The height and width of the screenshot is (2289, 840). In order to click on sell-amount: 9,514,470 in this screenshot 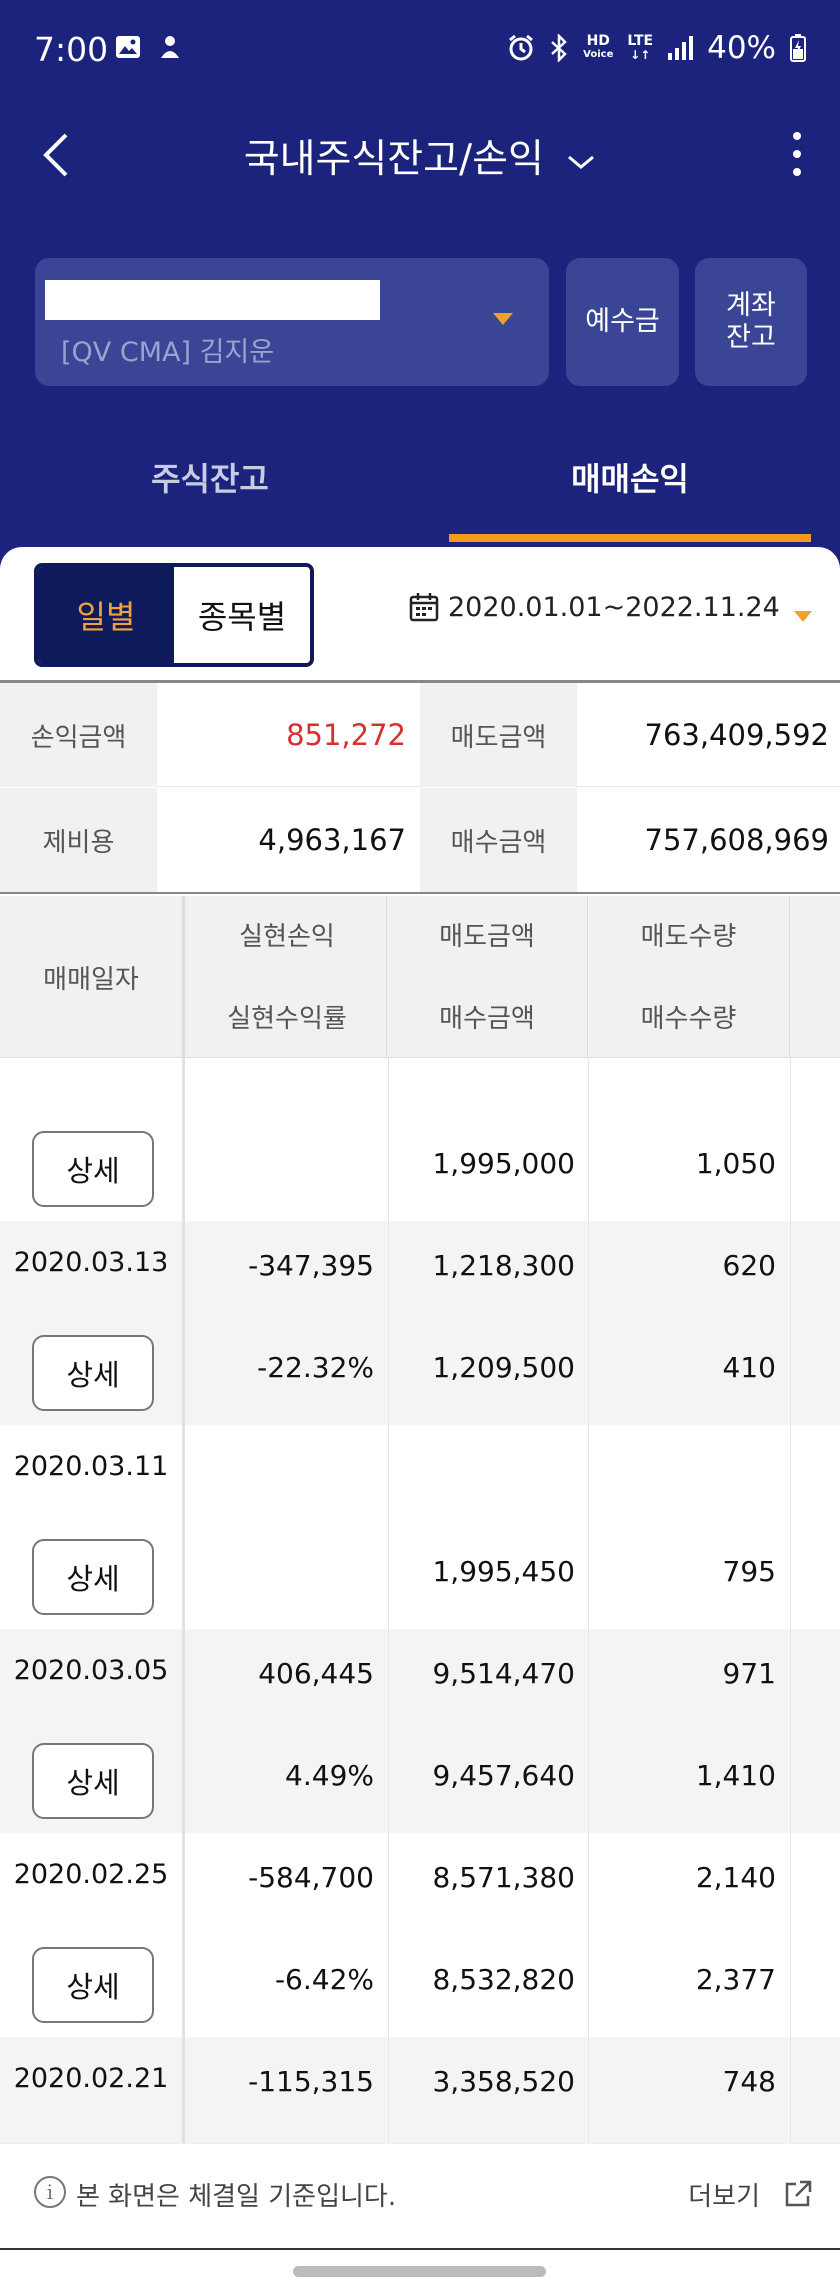, I will do `click(503, 1673)`.